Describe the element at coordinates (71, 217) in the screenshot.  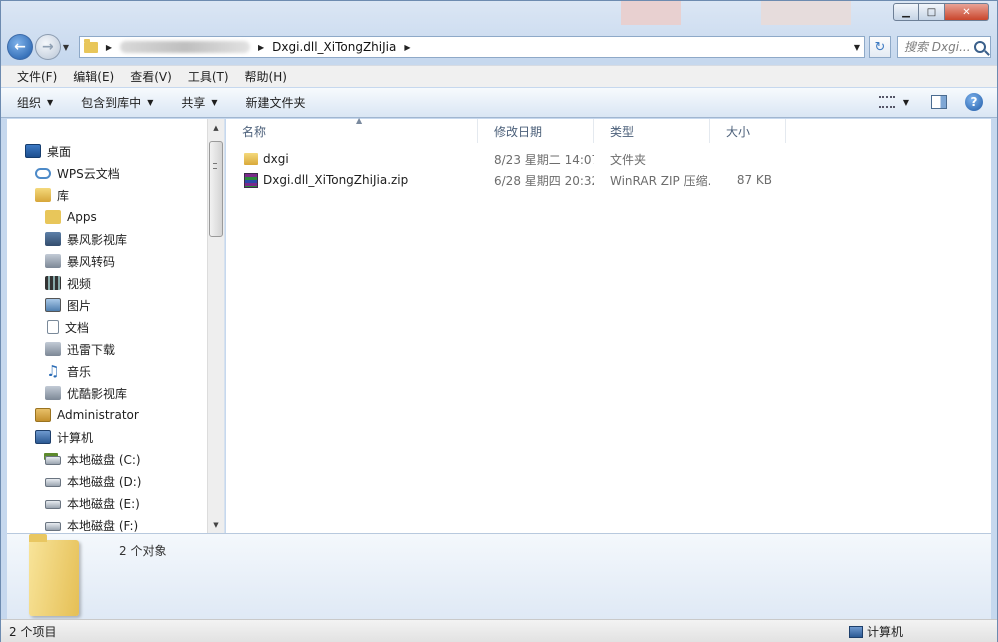
I see `nav-item-apps: Apps` at that location.